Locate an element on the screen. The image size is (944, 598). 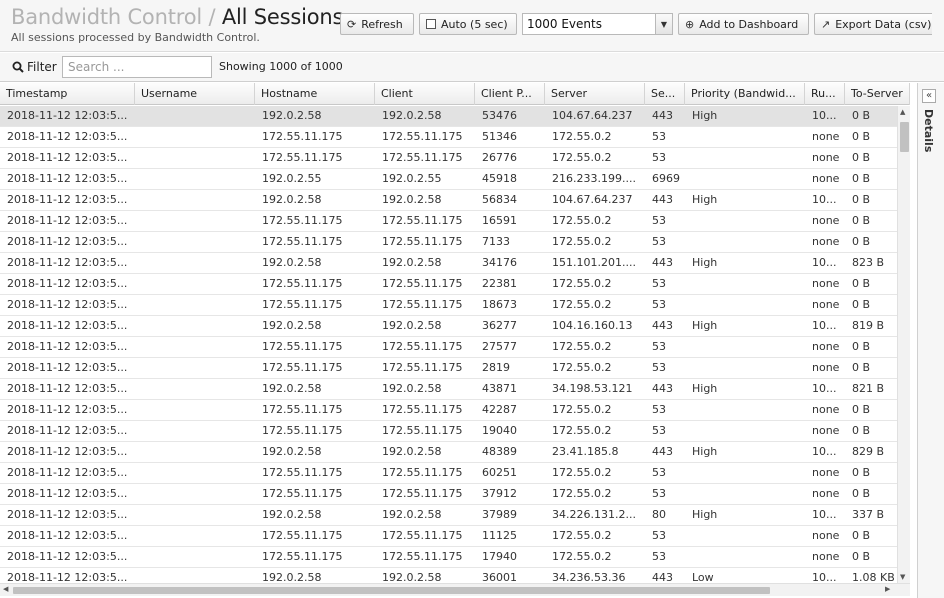
details-label: Details is located at coordinates (928, 130).